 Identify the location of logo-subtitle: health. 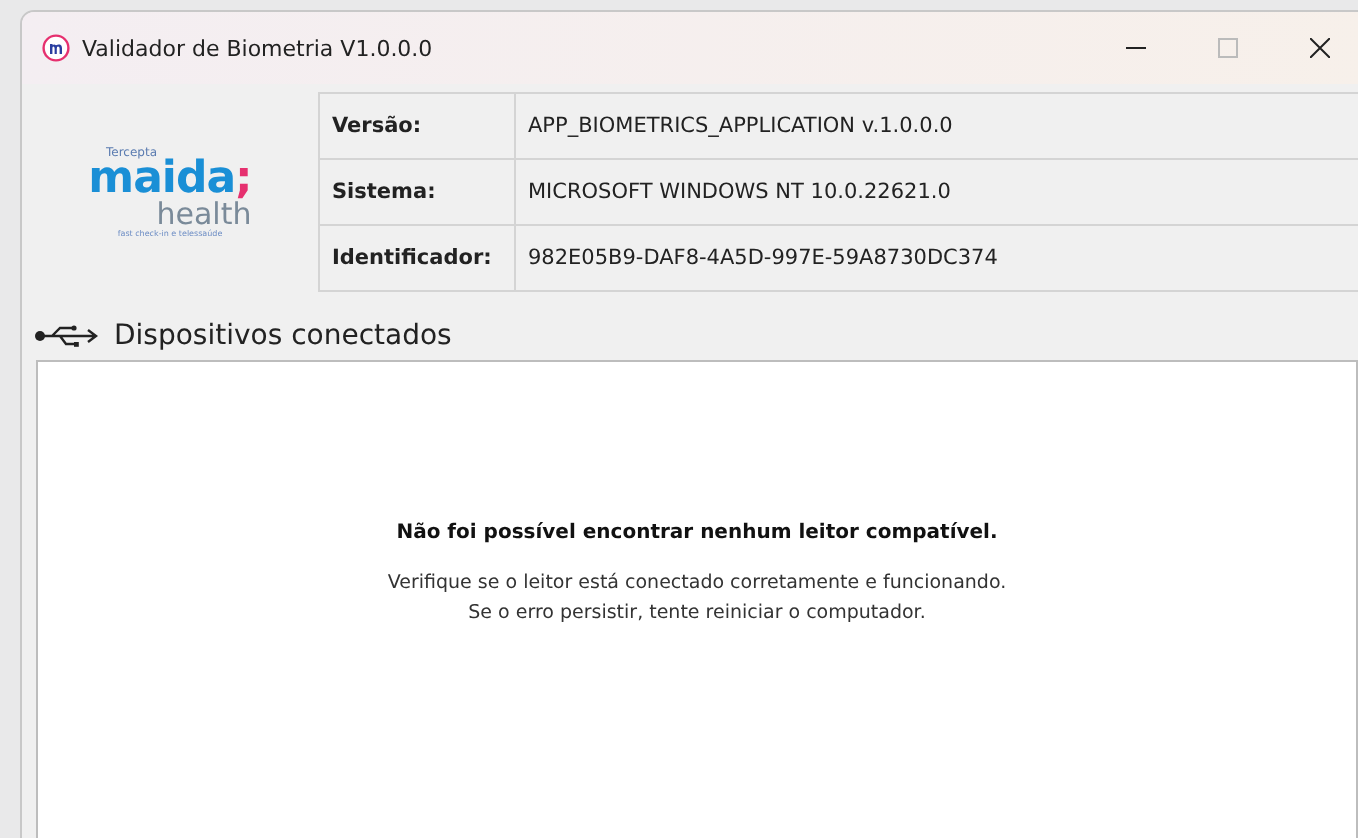
(204, 214).